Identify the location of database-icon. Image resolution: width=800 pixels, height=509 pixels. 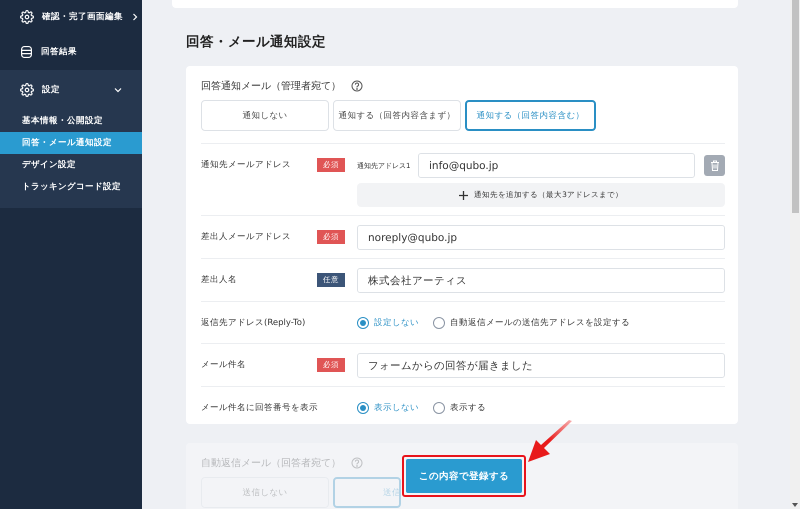
(26, 51).